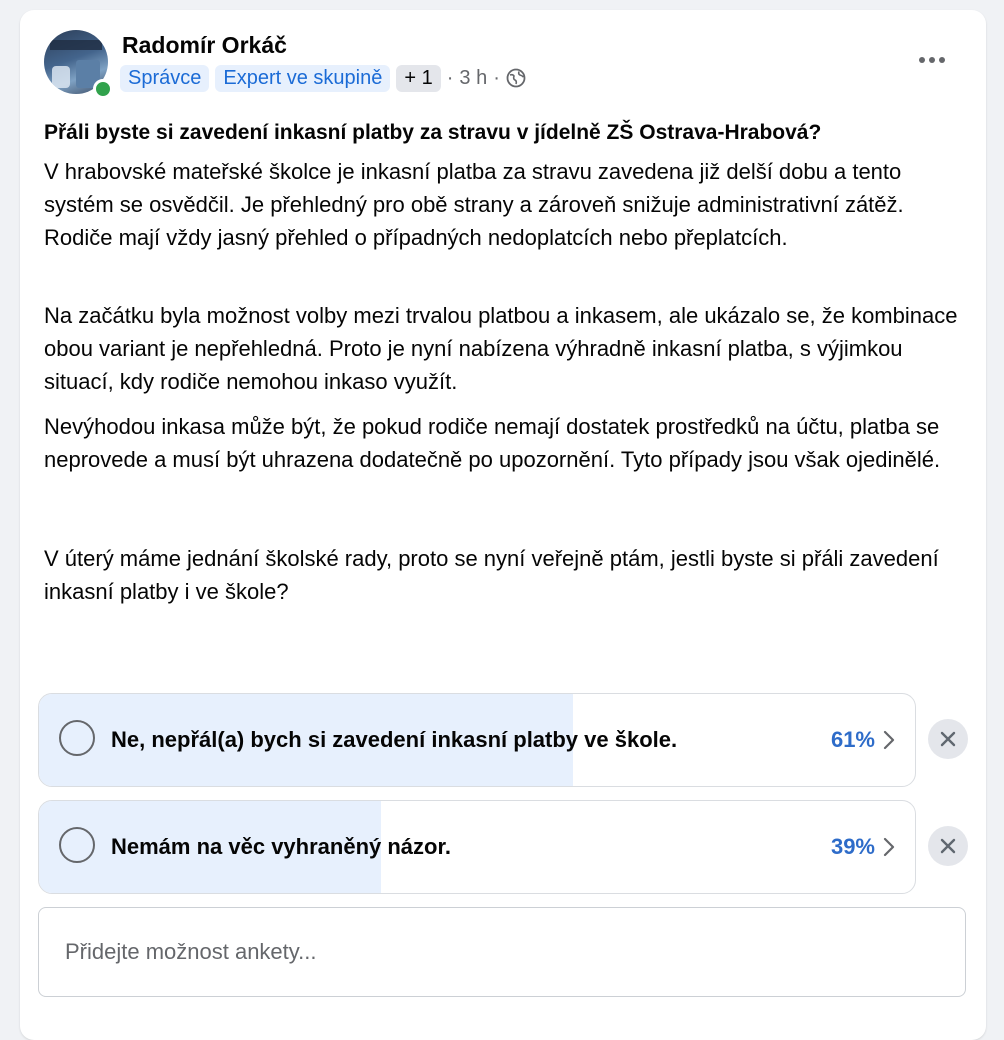 The height and width of the screenshot is (1040, 1004). I want to click on poll-option-label: Nemám na věc vyhraněný názor., so click(281, 846).